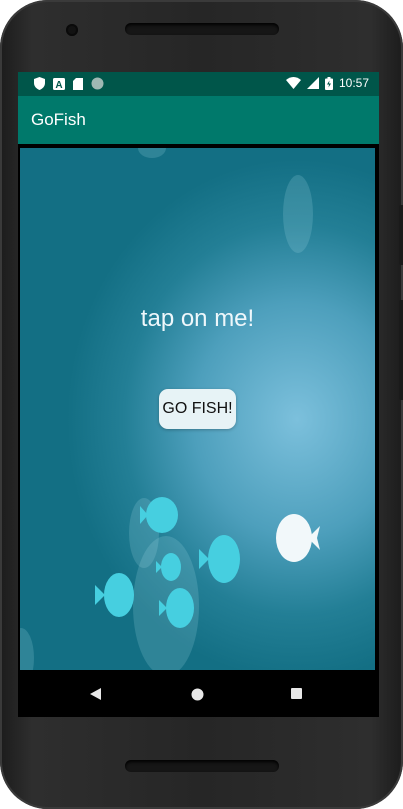 Image resolution: width=403 pixels, height=809 pixels. What do you see at coordinates (198, 120) in the screenshot?
I see `app-bar: GoFish` at bounding box center [198, 120].